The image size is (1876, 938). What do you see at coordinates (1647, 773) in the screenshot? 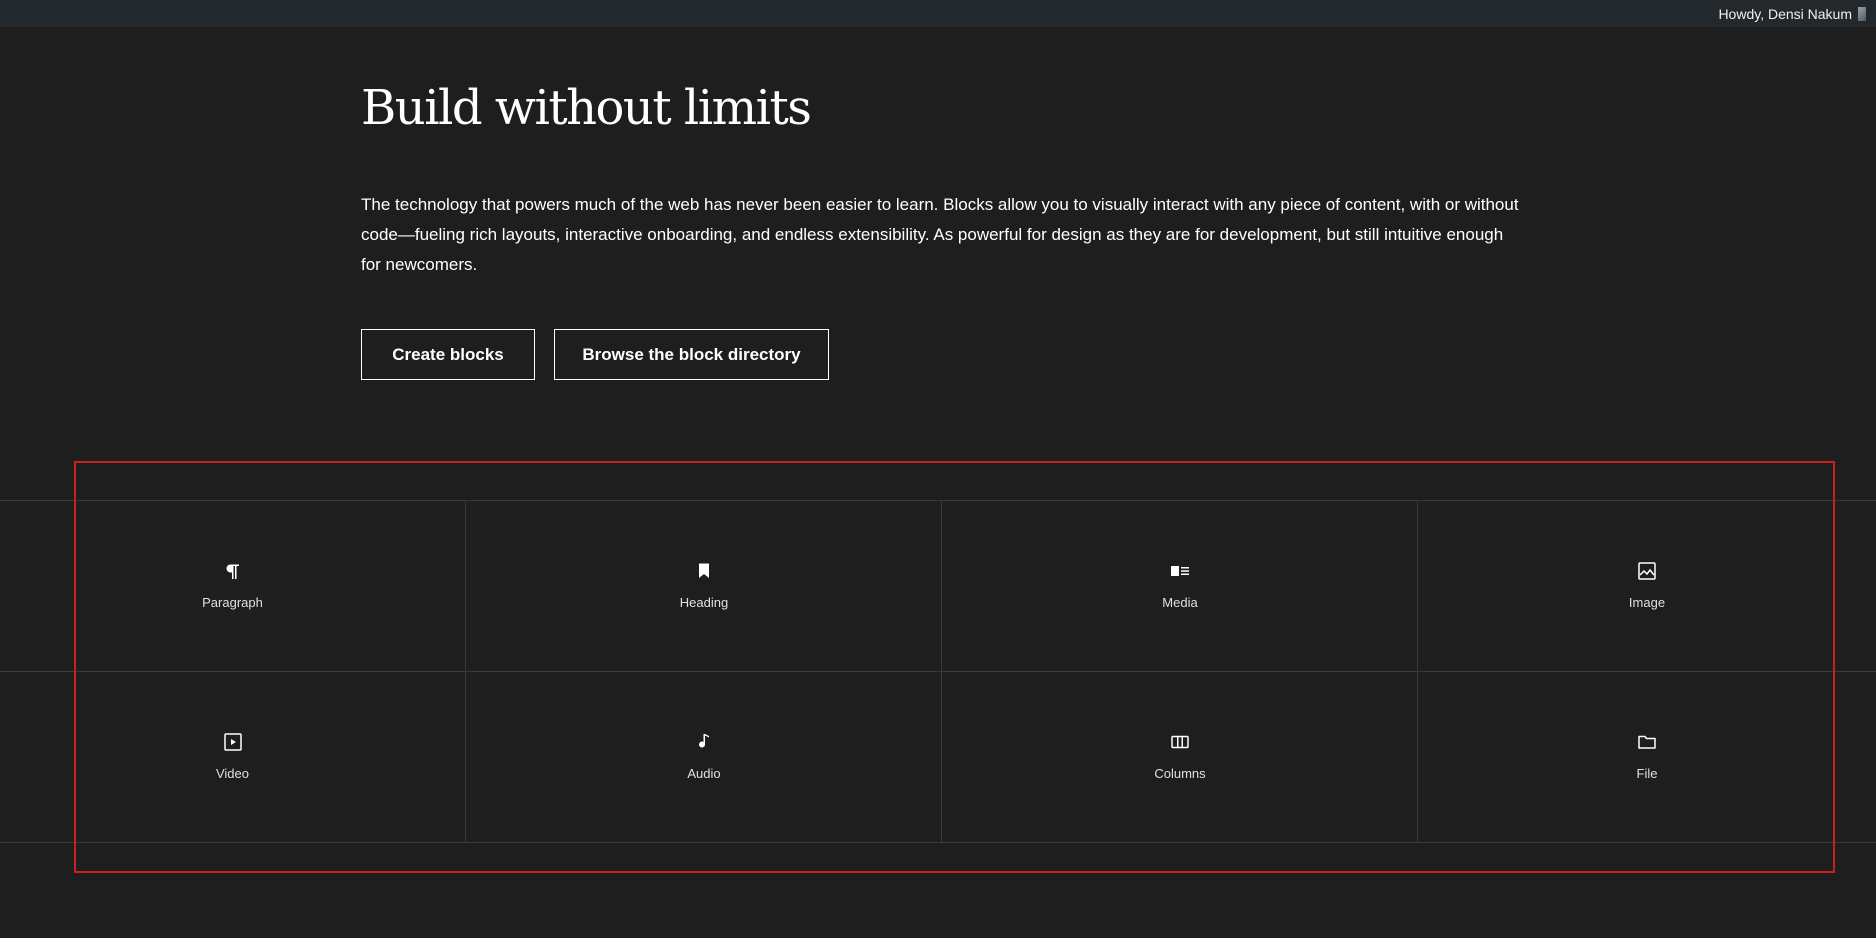
I see `block-label: File` at bounding box center [1647, 773].